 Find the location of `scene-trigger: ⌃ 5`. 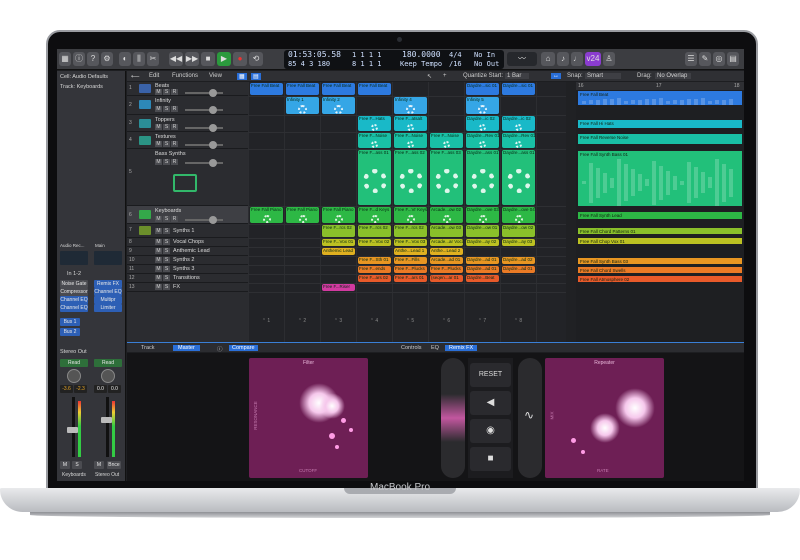

scene-trigger: ⌃ 5 is located at coordinates (410, 321).